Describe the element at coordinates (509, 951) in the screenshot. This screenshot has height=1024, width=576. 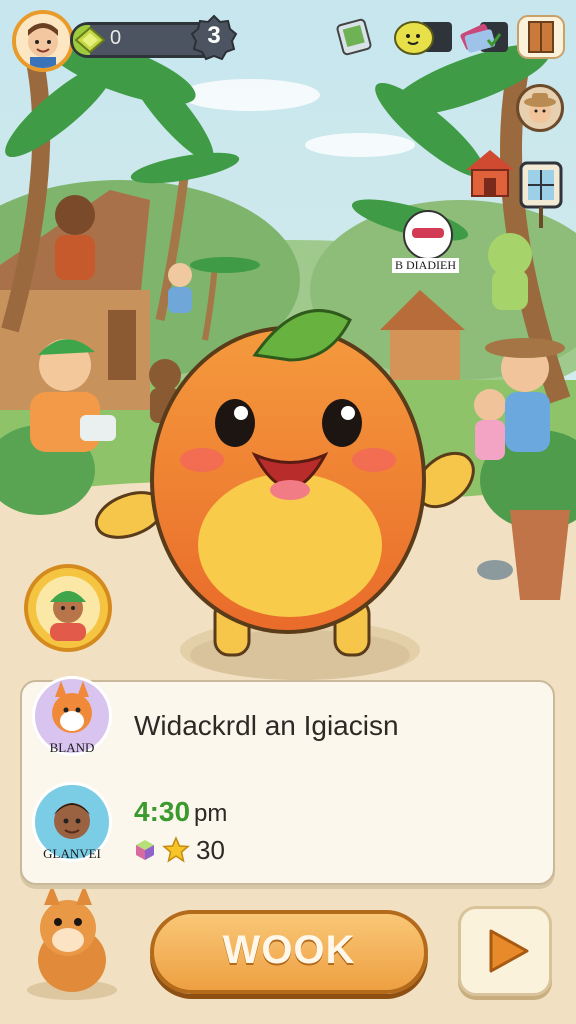
I see `play-icon` at that location.